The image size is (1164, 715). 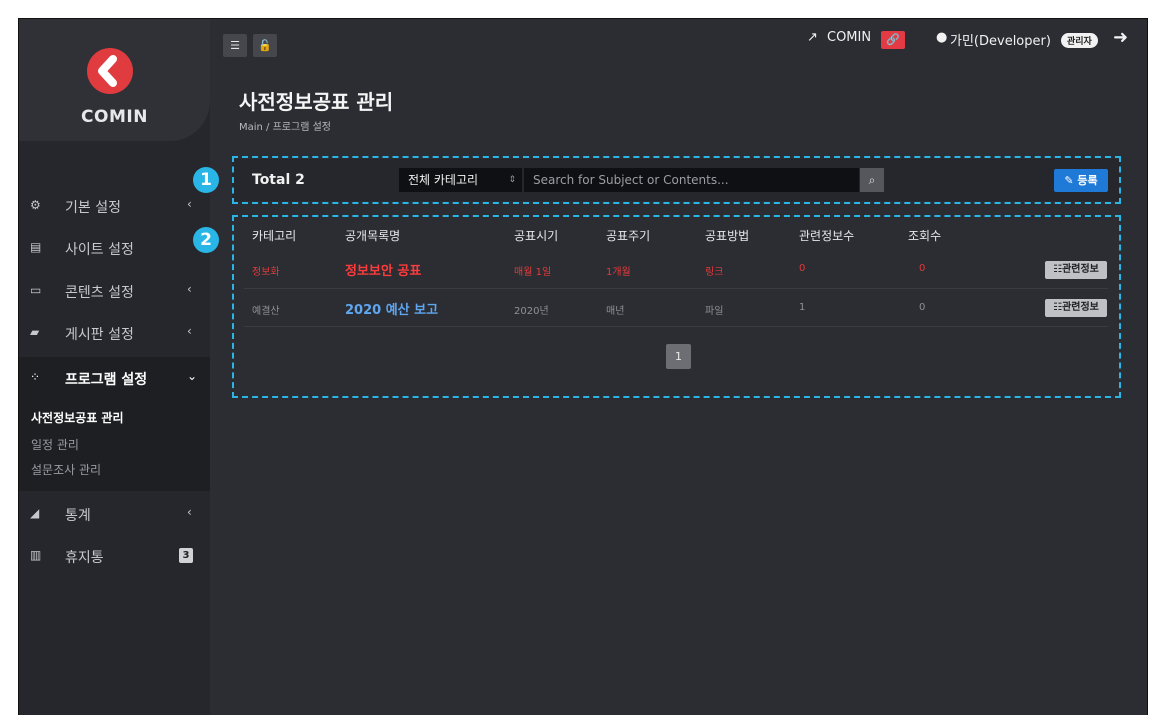 I want to click on trash-icon: ▥, so click(x=36, y=555).